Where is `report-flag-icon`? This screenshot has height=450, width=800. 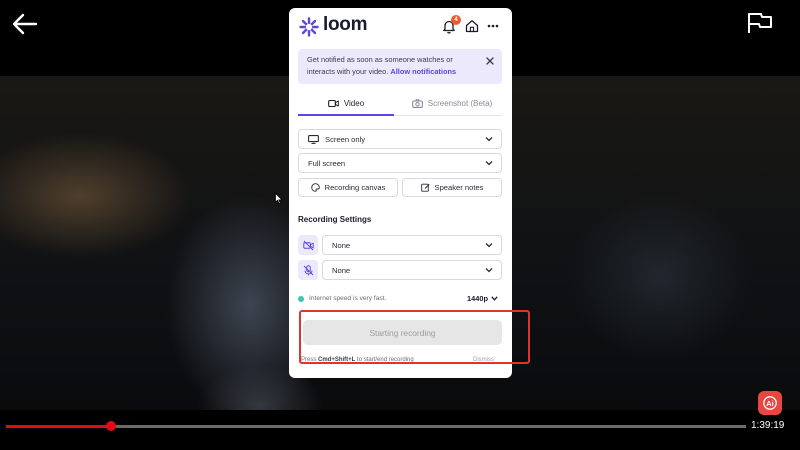
report-flag-icon is located at coordinates (760, 23).